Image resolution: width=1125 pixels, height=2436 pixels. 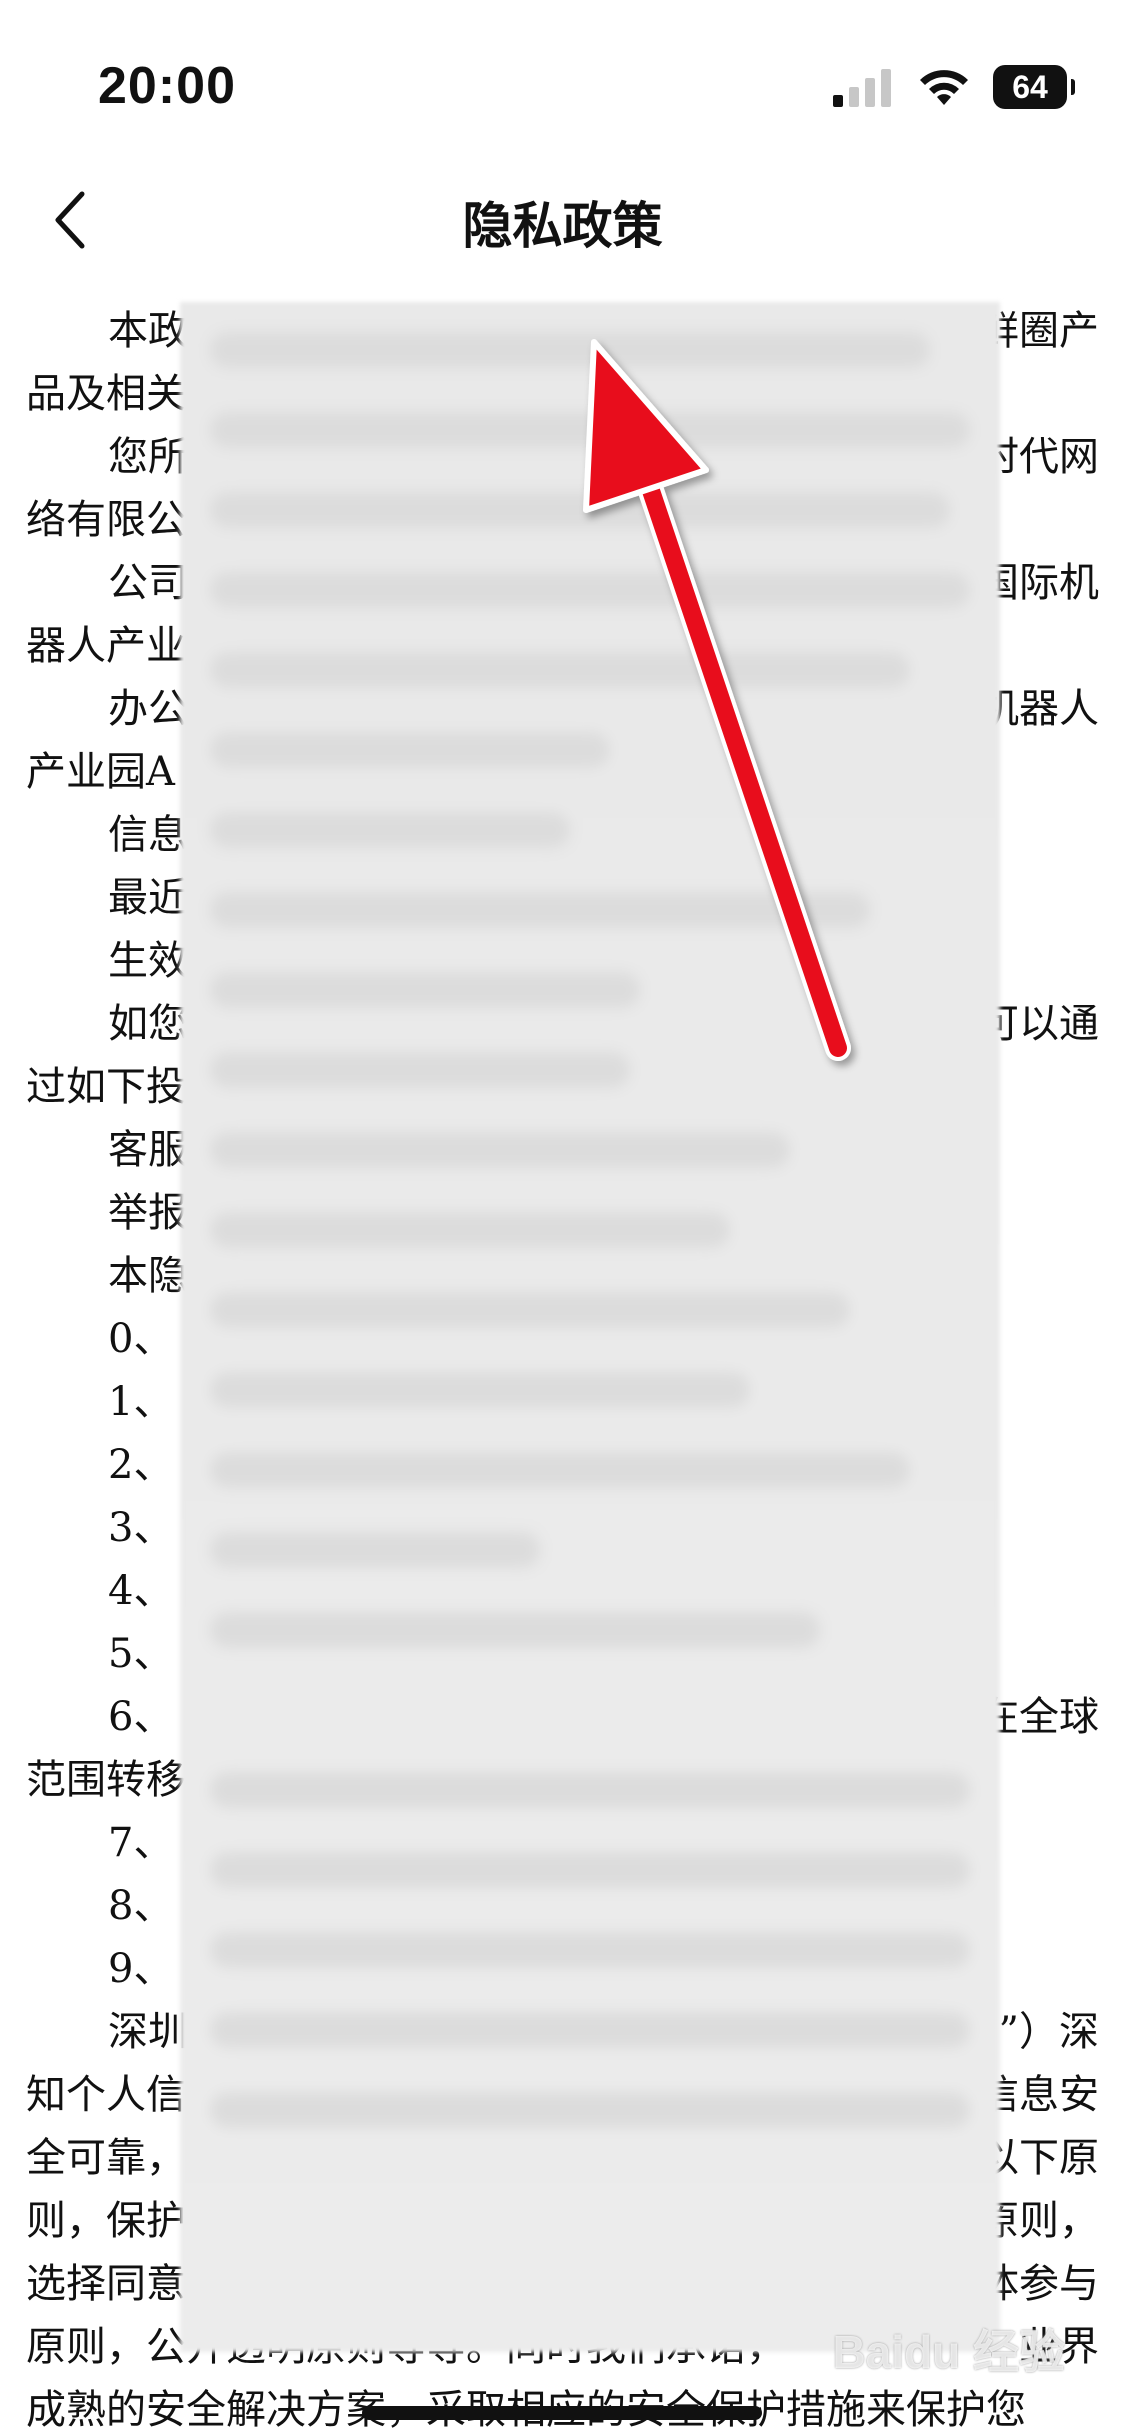 I want to click on document-line-left-text: 产业园A, so click(x=100, y=772).